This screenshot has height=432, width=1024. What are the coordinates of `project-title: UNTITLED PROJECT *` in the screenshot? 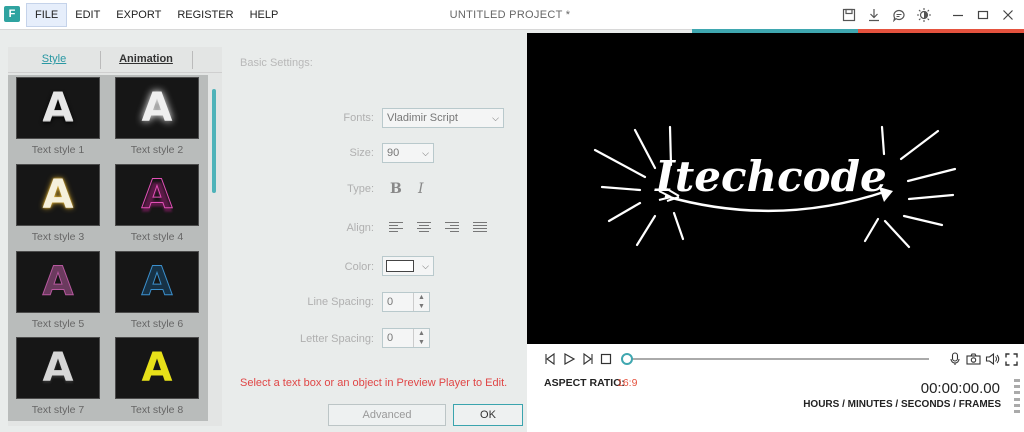 It's located at (510, 15).